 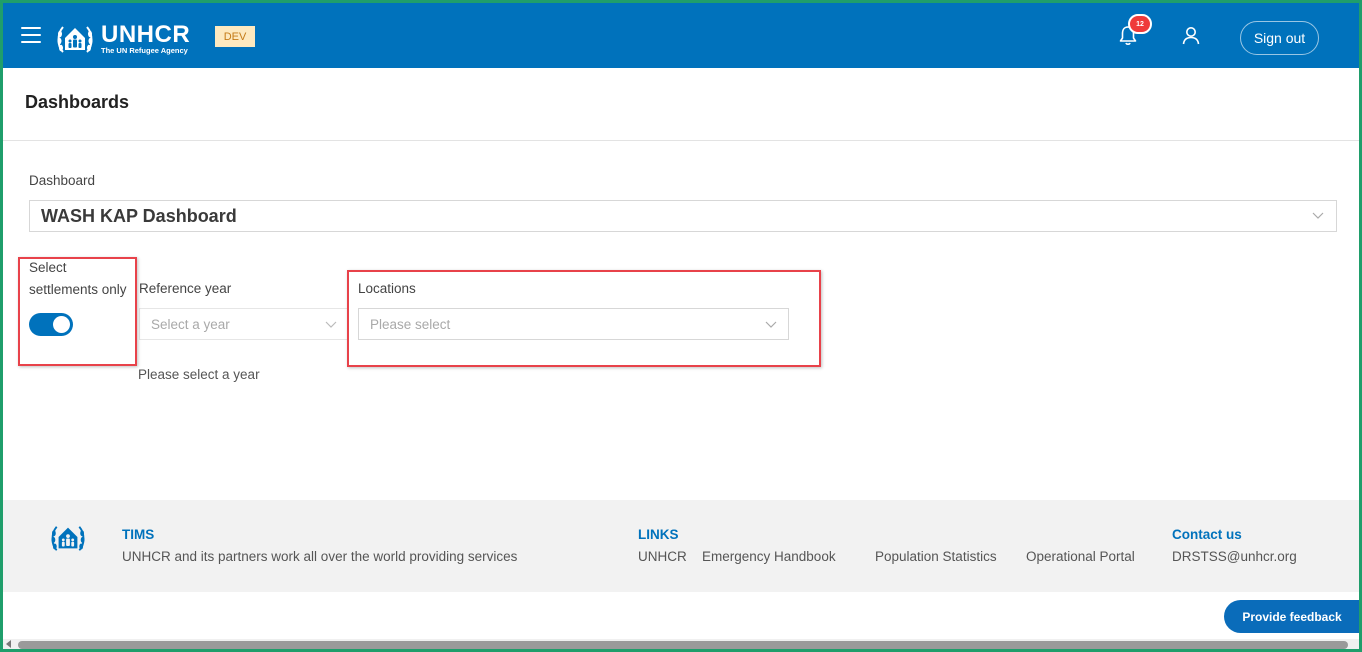 What do you see at coordinates (1140, 24) in the screenshot?
I see `notification-count-badge: 12` at bounding box center [1140, 24].